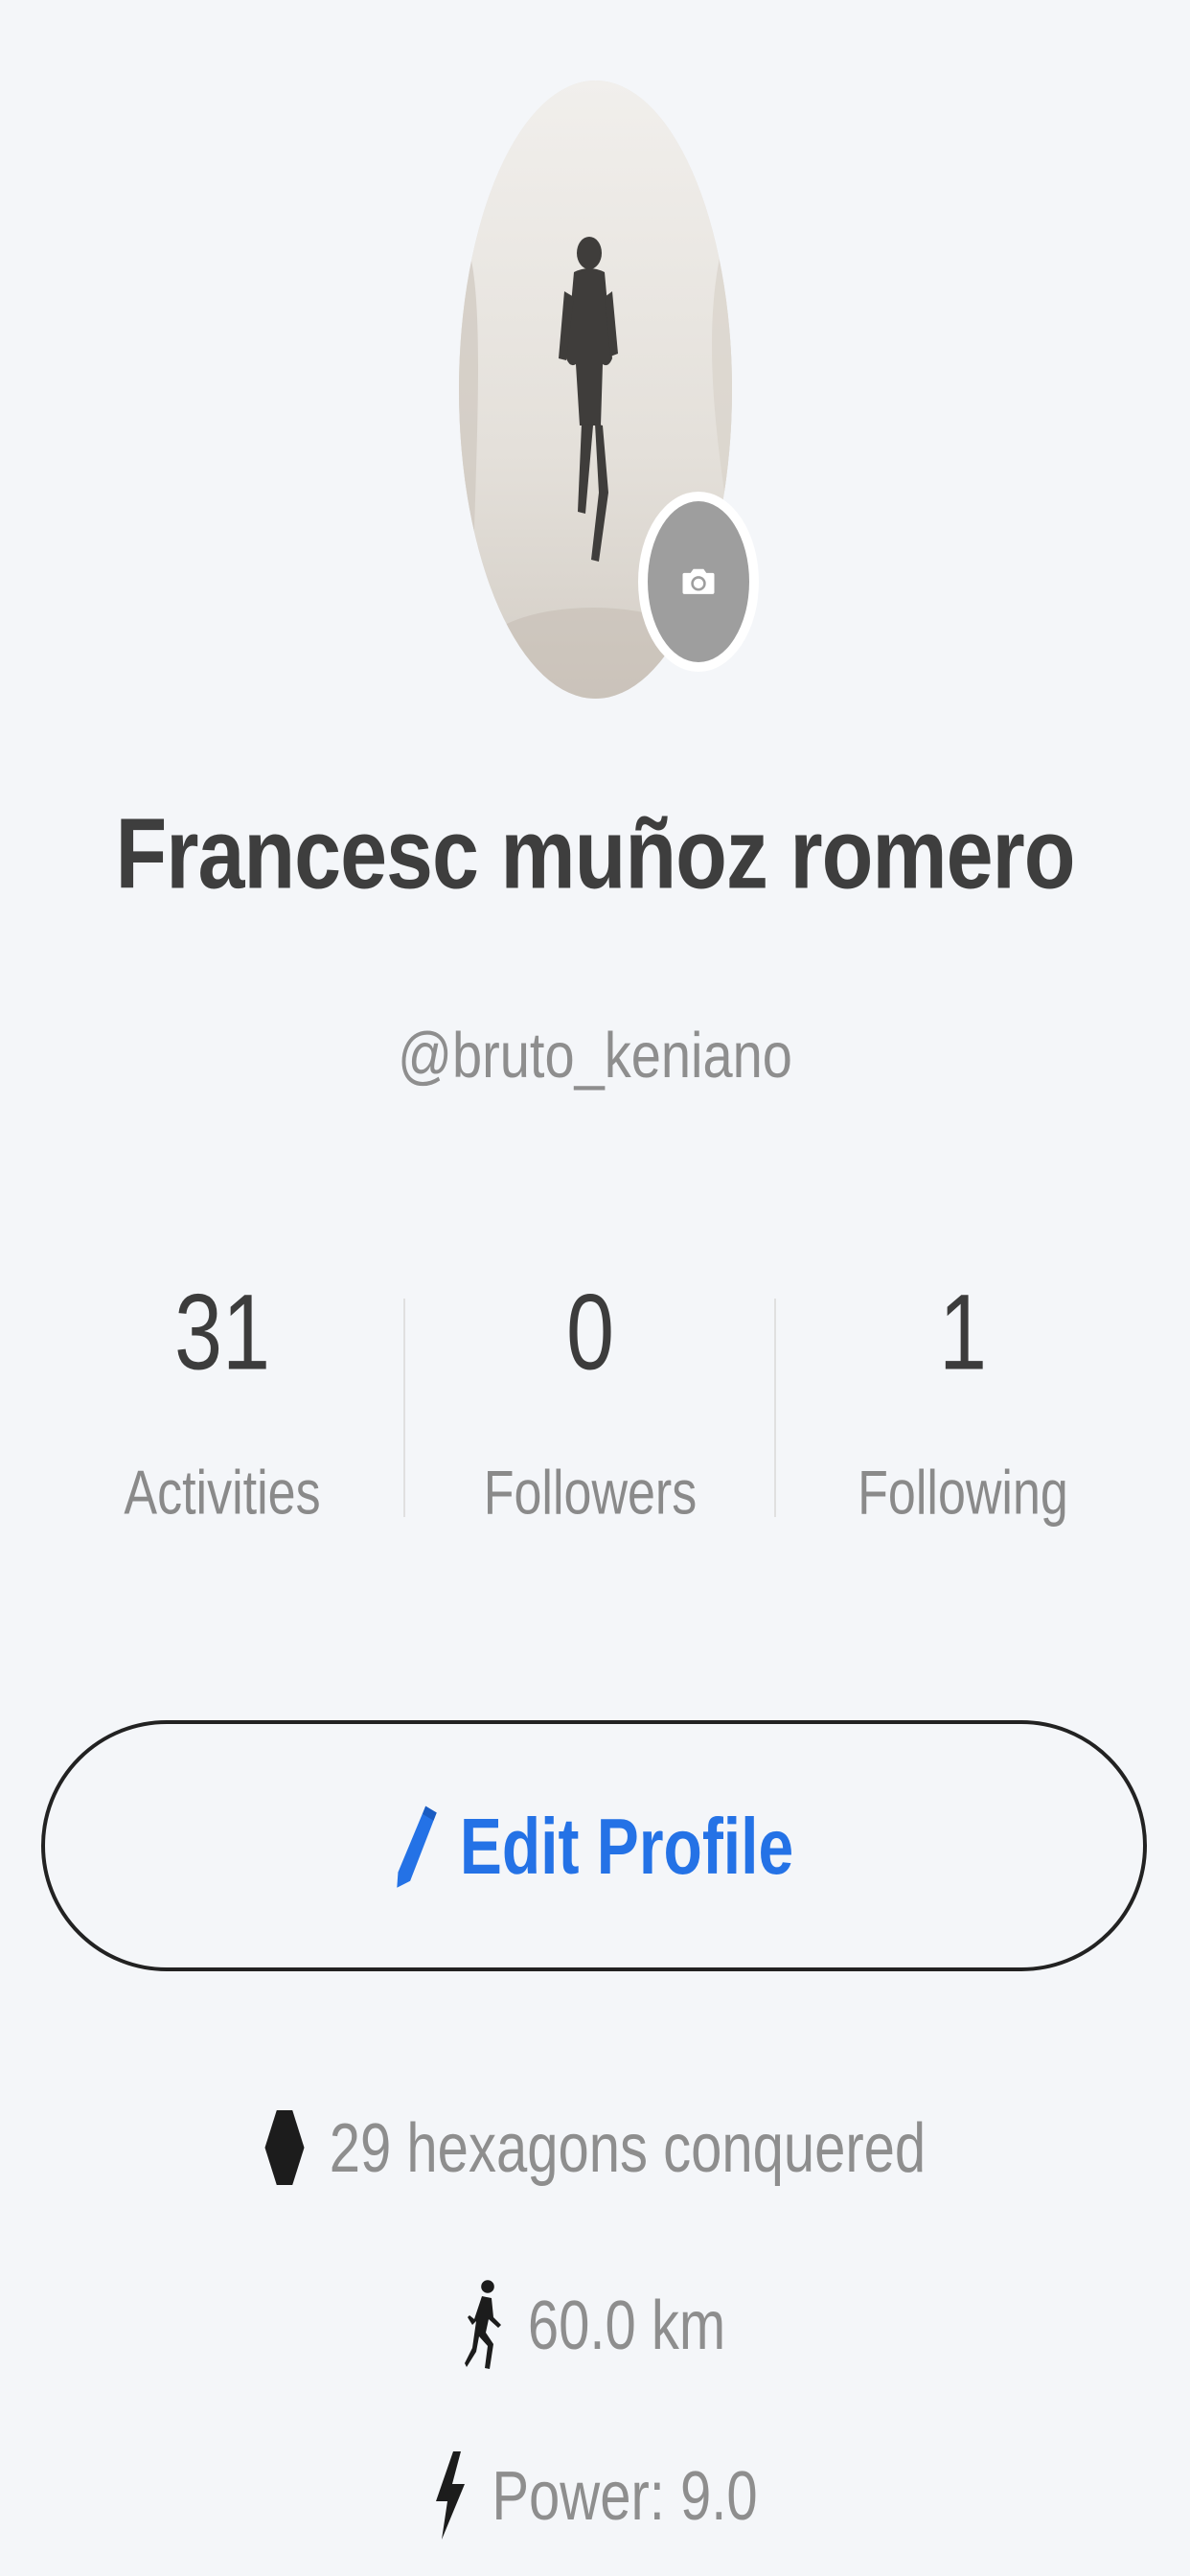 This screenshot has width=1190, height=2576. I want to click on hexagons-stat: 29 hexagons conquered, so click(595, 2147).